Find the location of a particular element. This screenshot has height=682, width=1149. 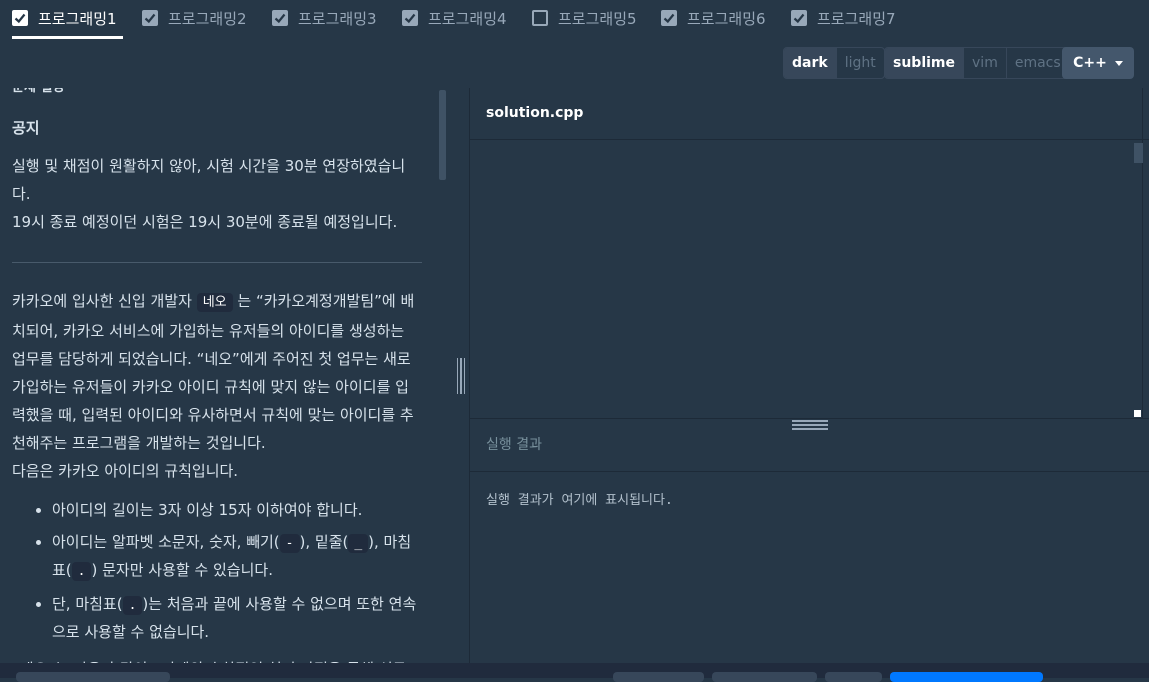

description-scrollbar is located at coordinates (442, 135).